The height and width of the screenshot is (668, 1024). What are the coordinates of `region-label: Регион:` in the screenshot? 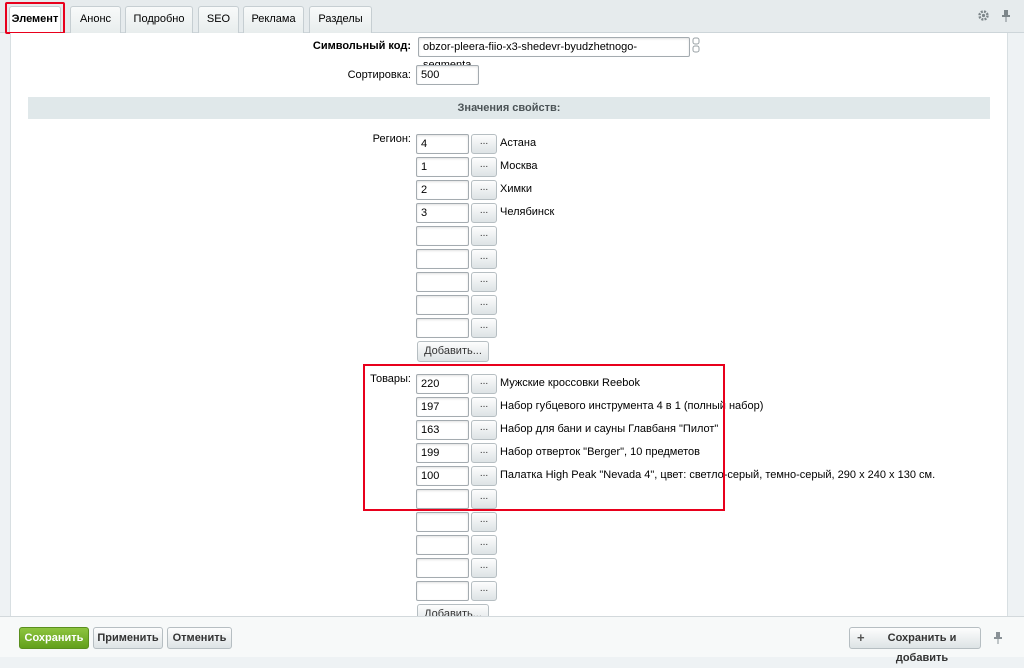 It's located at (391, 139).